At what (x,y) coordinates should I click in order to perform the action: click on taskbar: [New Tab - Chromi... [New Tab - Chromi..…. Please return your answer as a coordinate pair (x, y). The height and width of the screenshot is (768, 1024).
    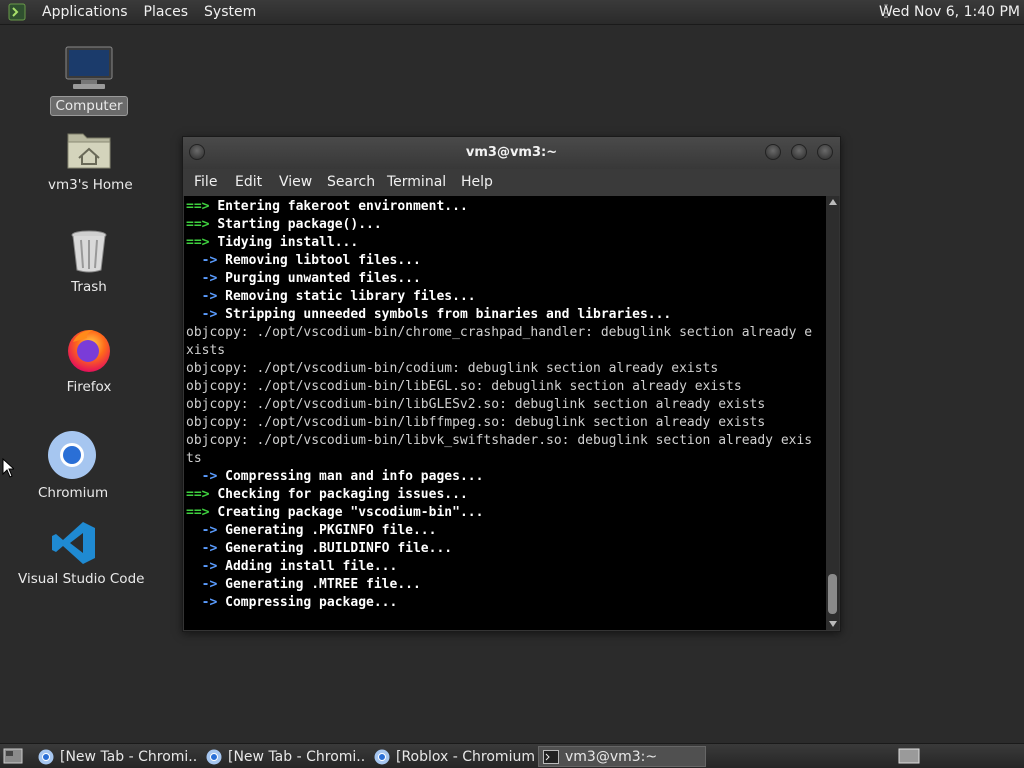
    Looking at the image, I should click on (512, 755).